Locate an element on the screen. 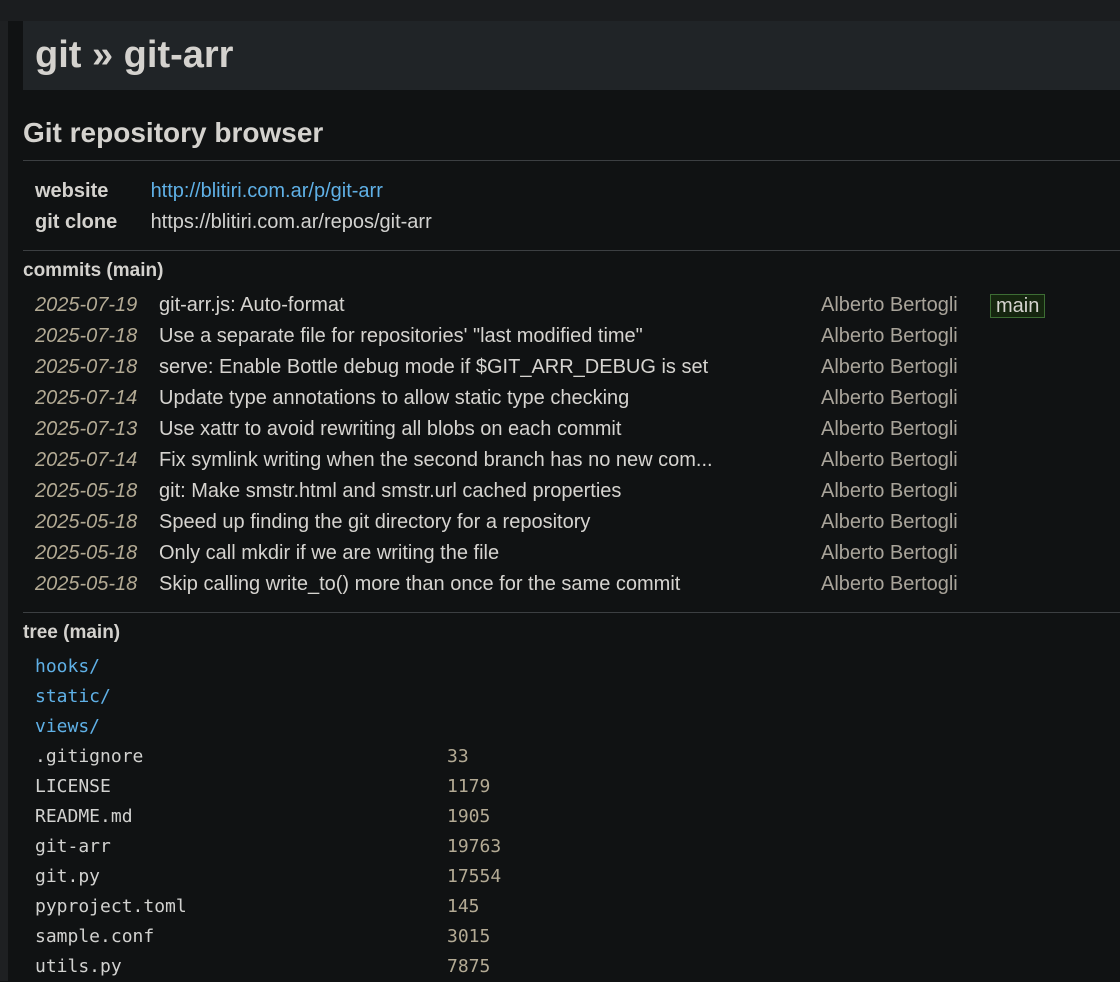 The image size is (1120, 982). directory-link: views/ is located at coordinates (67, 727).